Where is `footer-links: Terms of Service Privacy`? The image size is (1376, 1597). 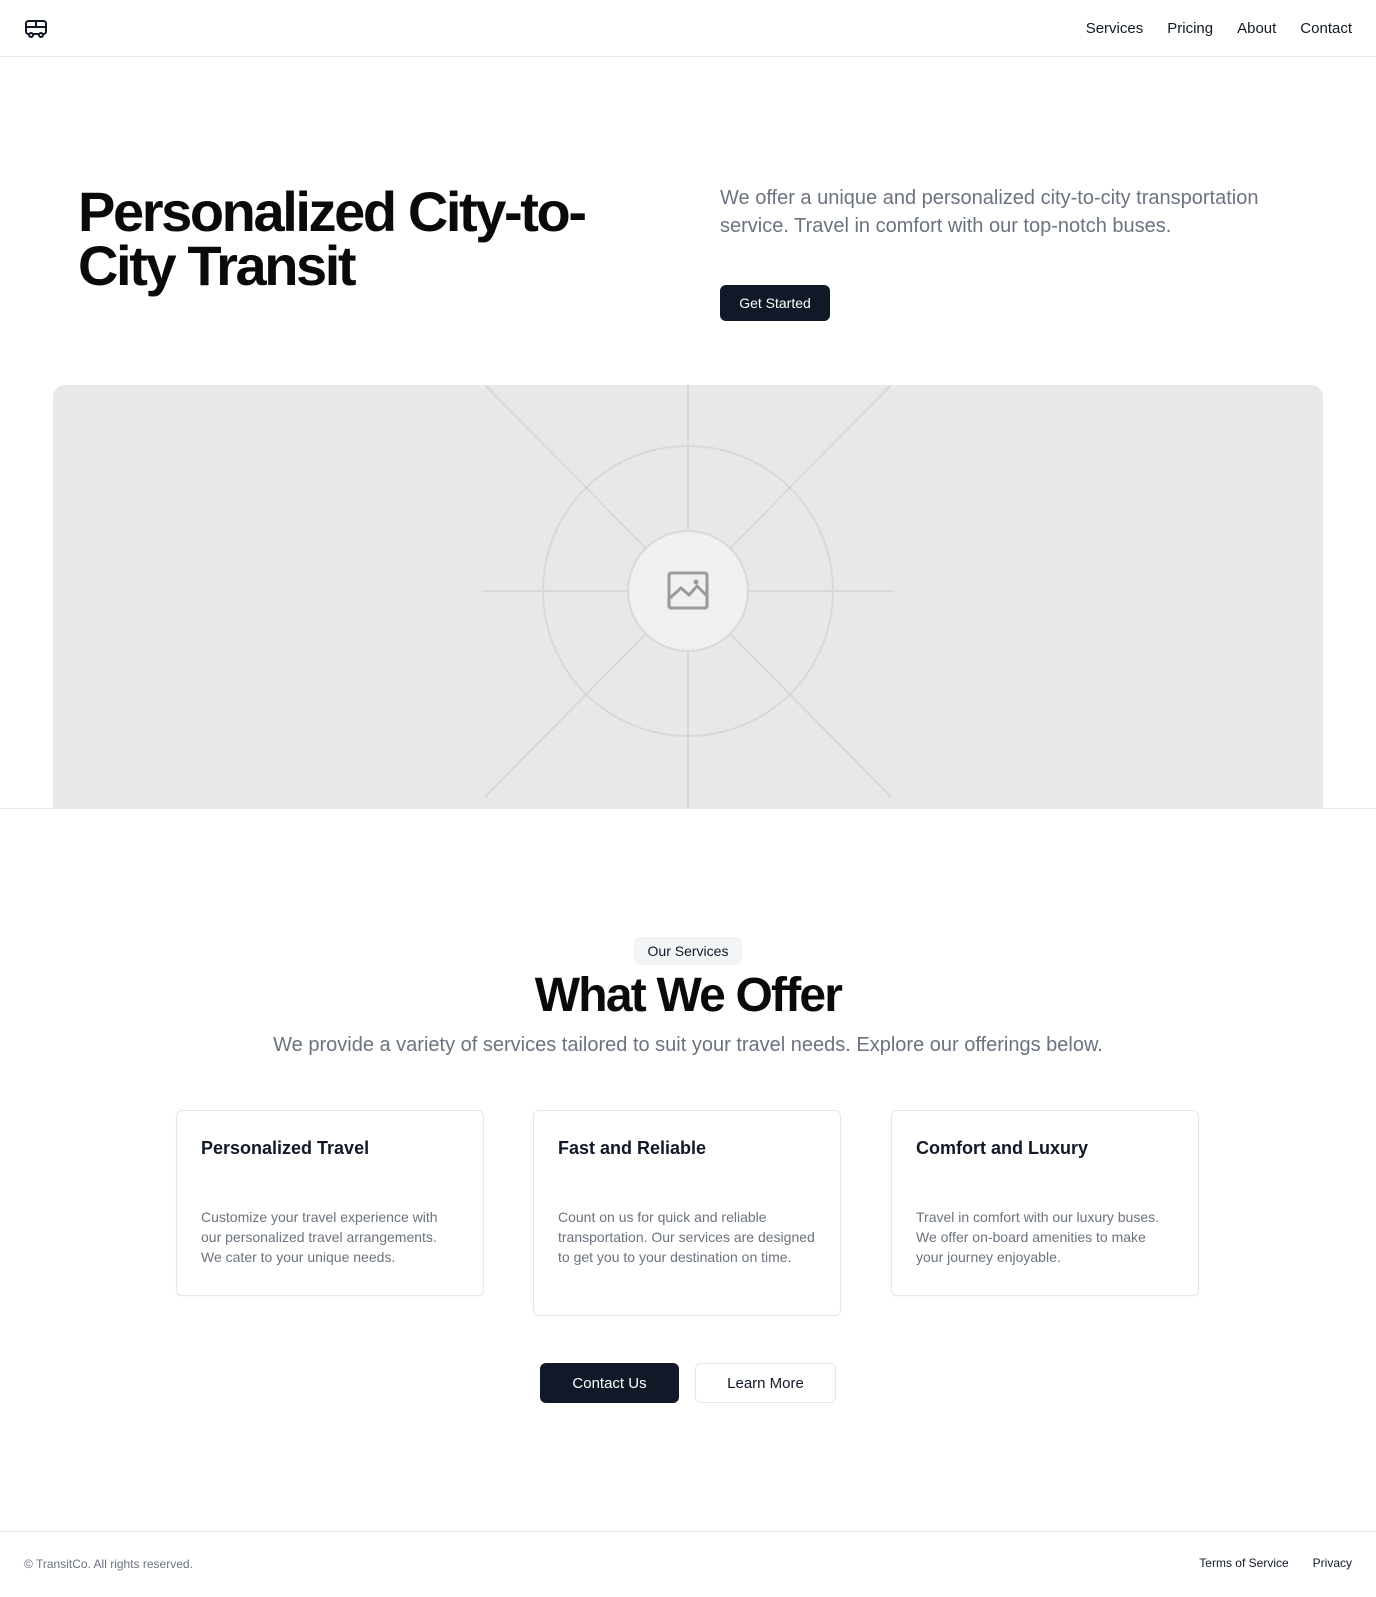 footer-links: Terms of Service Privacy is located at coordinates (1275, 1563).